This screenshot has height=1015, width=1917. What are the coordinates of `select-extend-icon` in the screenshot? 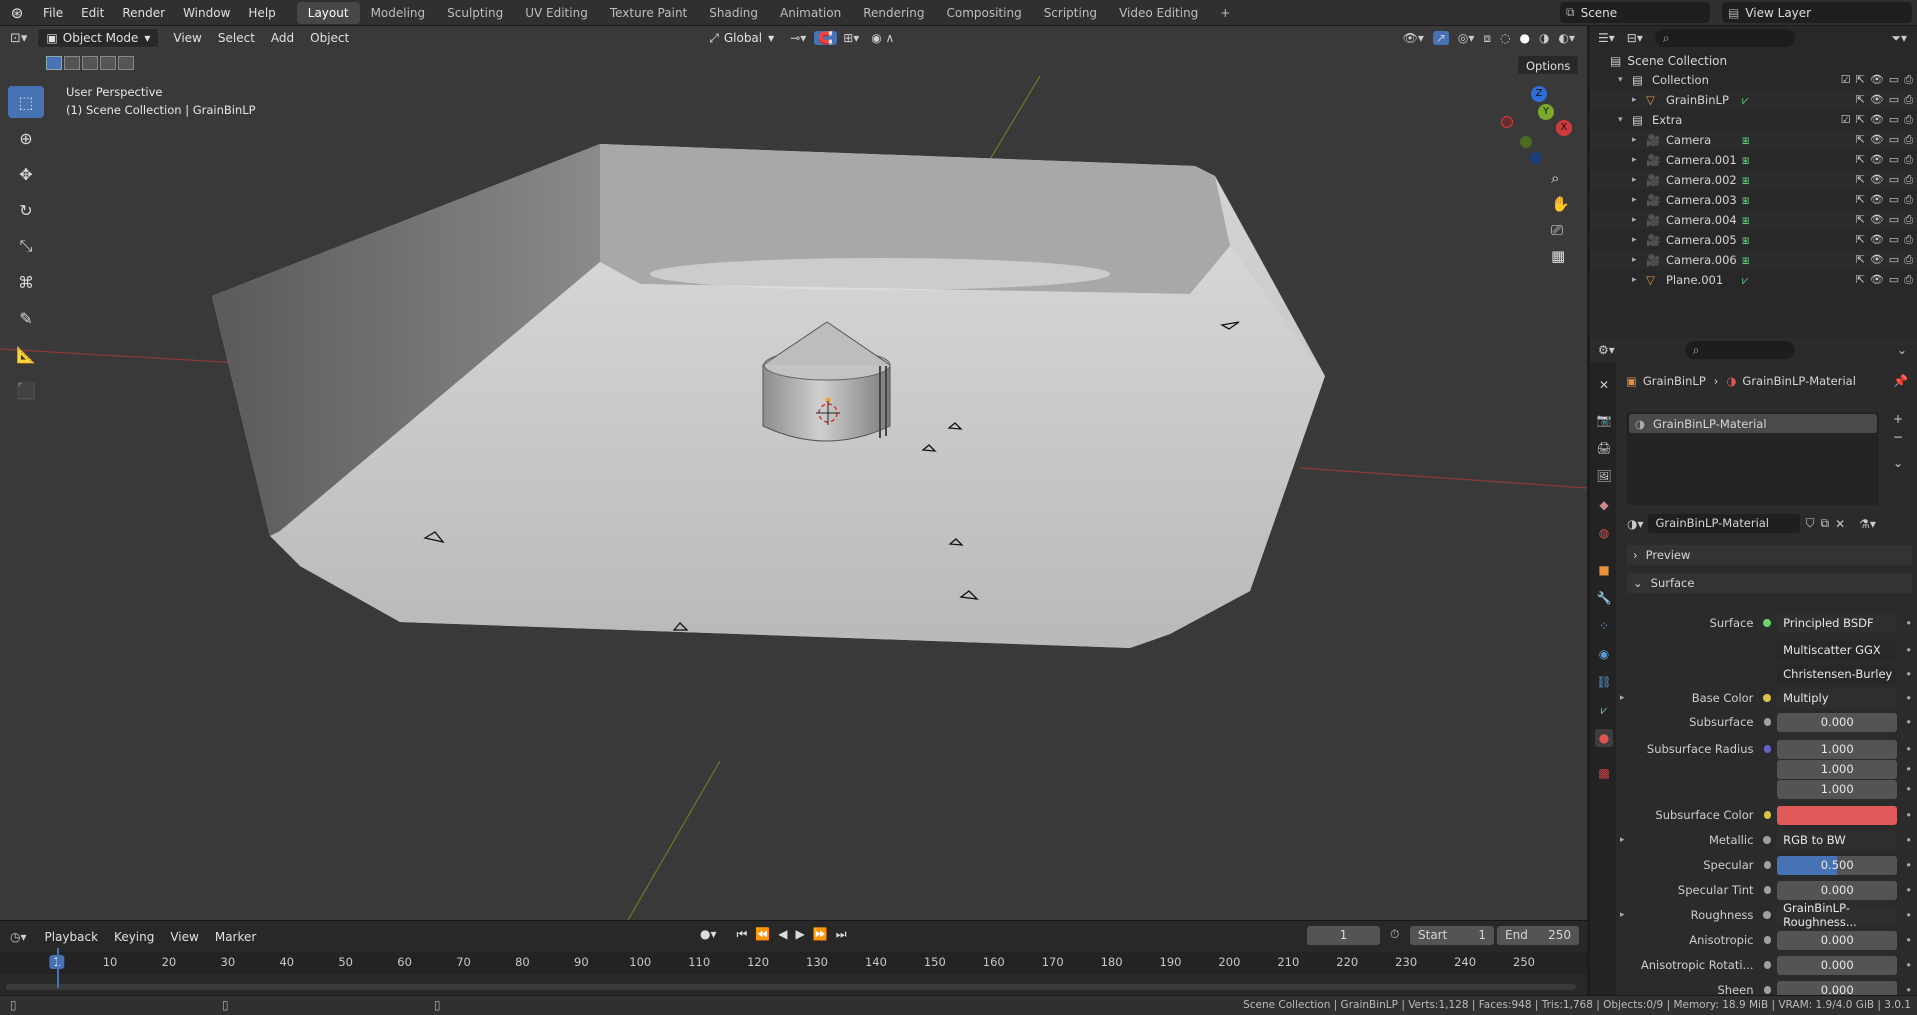 It's located at (72, 63).